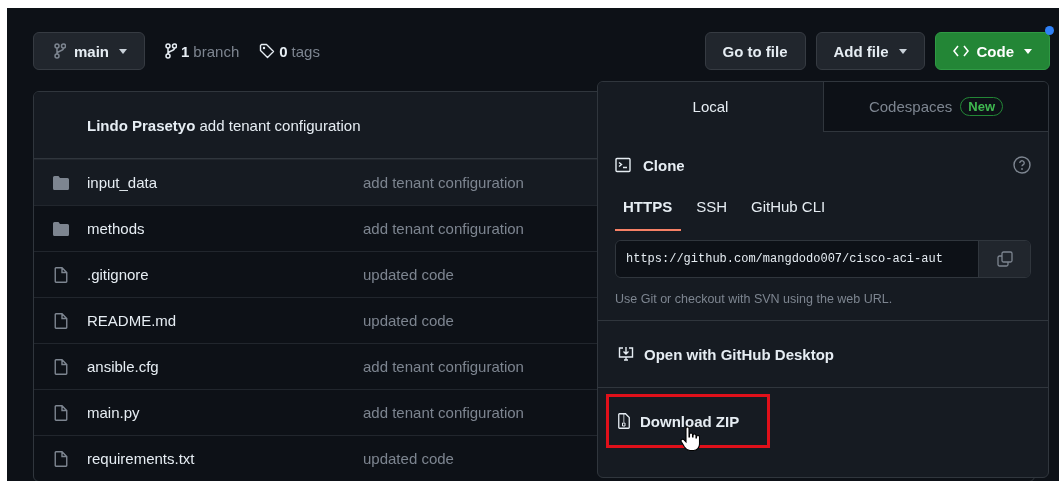 The height and width of the screenshot is (481, 1059). I want to click on branch-selector: main, so click(89, 51).